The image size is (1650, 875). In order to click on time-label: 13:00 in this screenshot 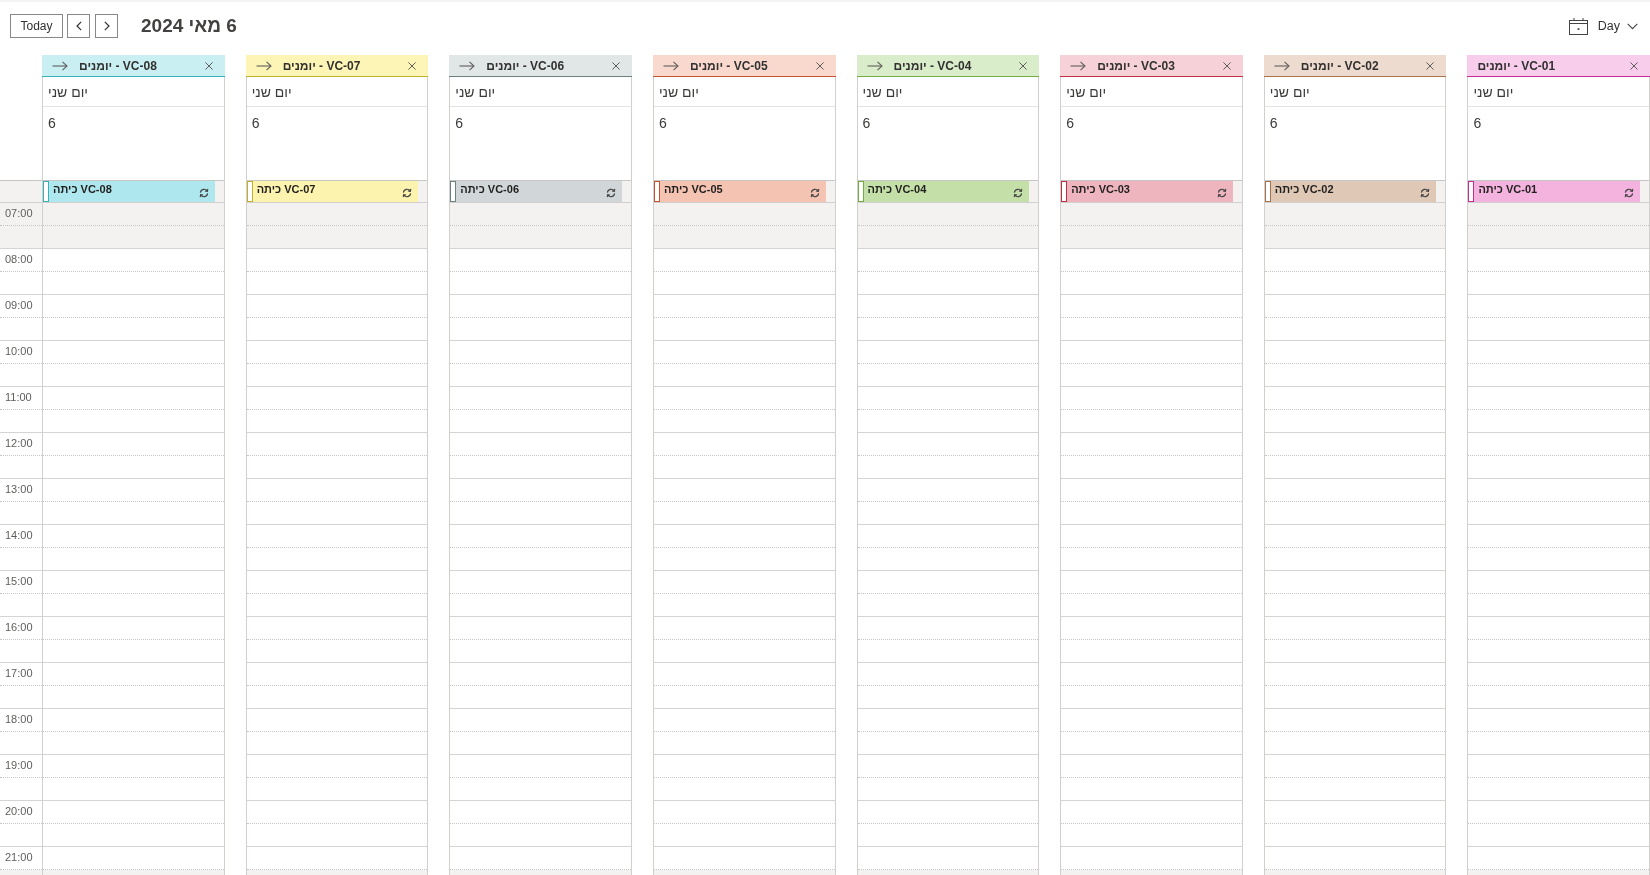, I will do `click(19, 489)`.